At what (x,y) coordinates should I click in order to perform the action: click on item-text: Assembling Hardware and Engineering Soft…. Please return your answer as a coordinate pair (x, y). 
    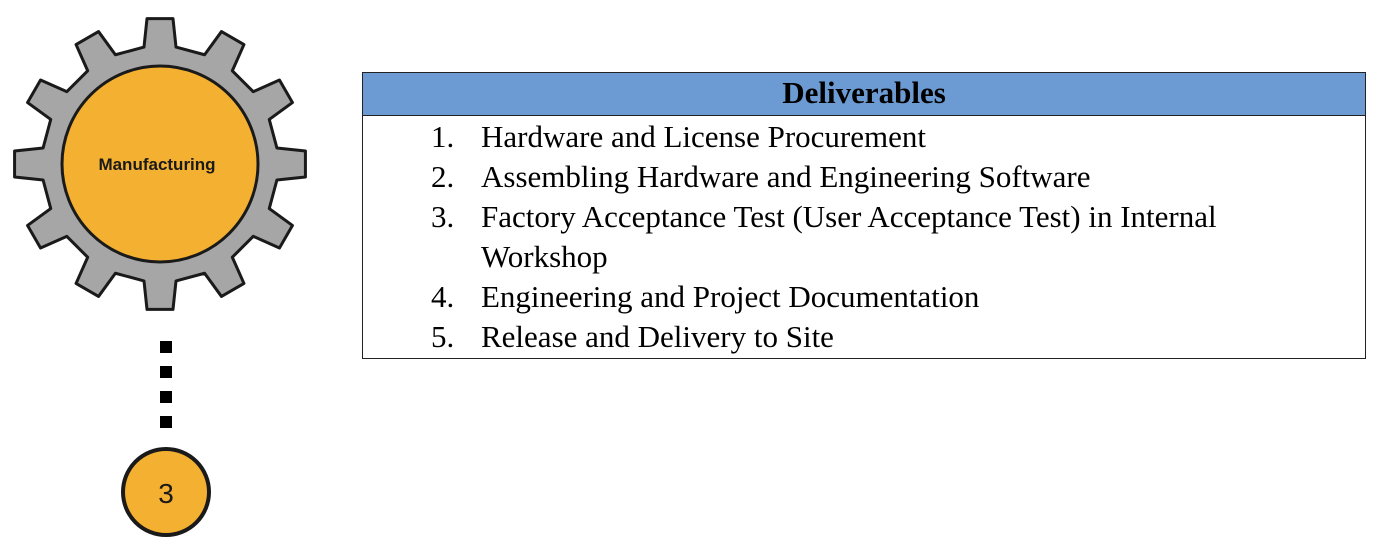
    Looking at the image, I should click on (786, 176).